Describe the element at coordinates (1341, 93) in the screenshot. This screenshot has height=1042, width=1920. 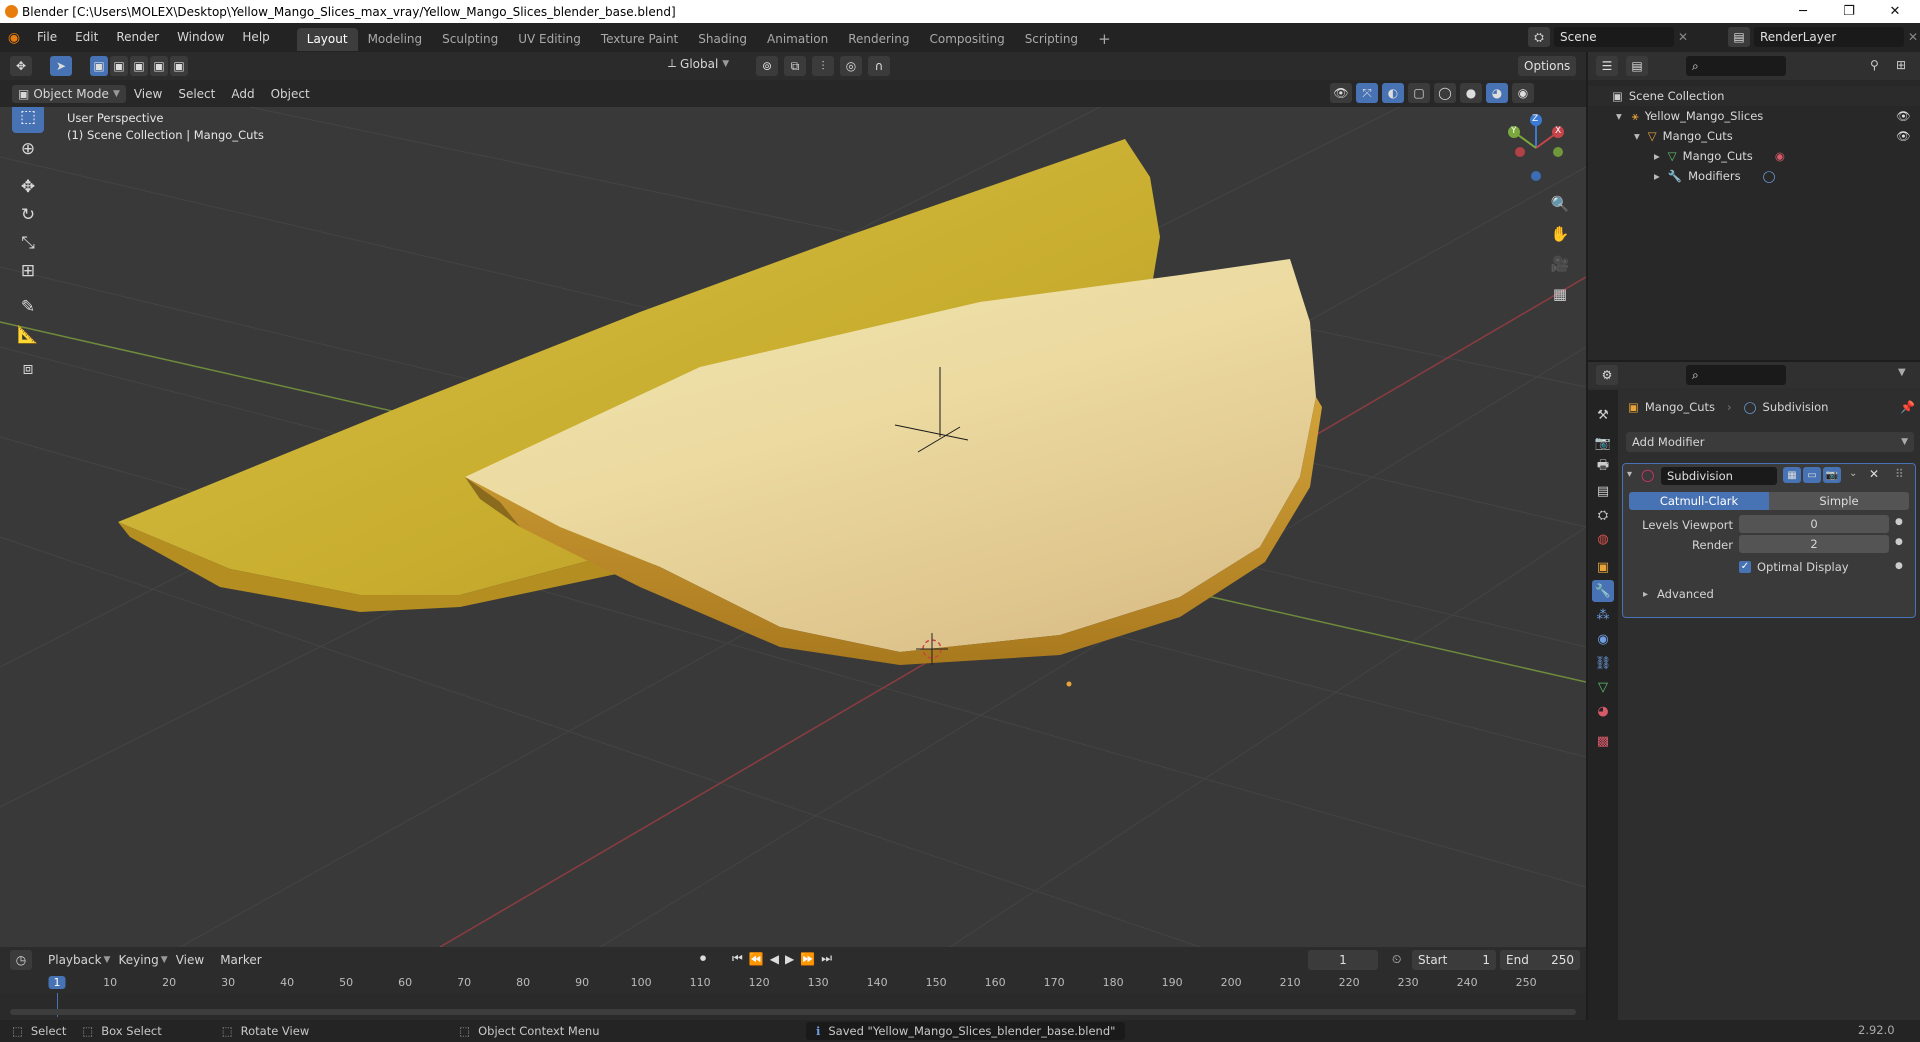
I see `visibility-icon: 👁` at that location.